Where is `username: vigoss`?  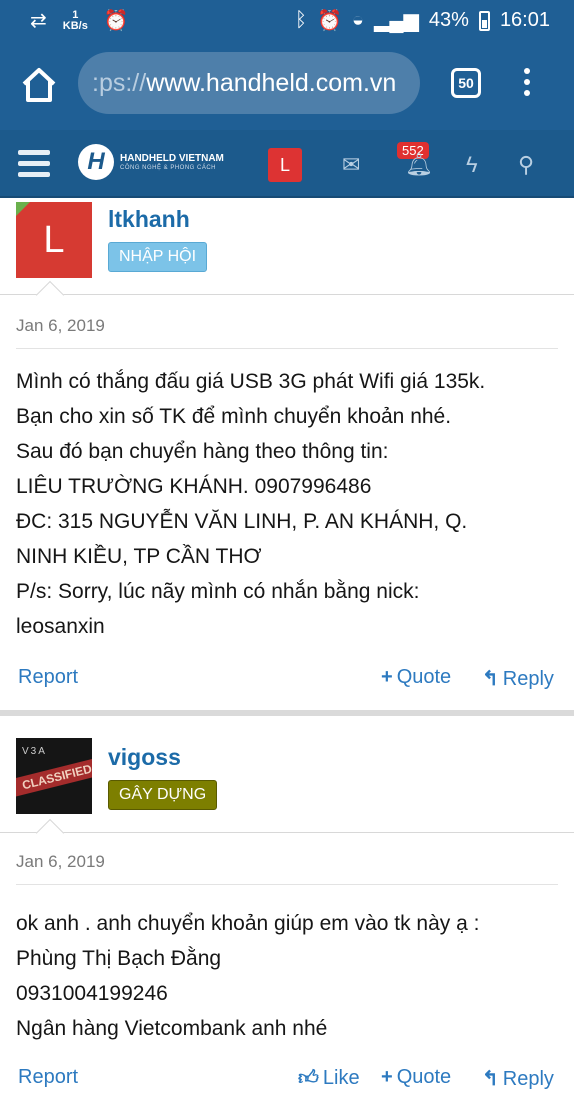 username: vigoss is located at coordinates (144, 757).